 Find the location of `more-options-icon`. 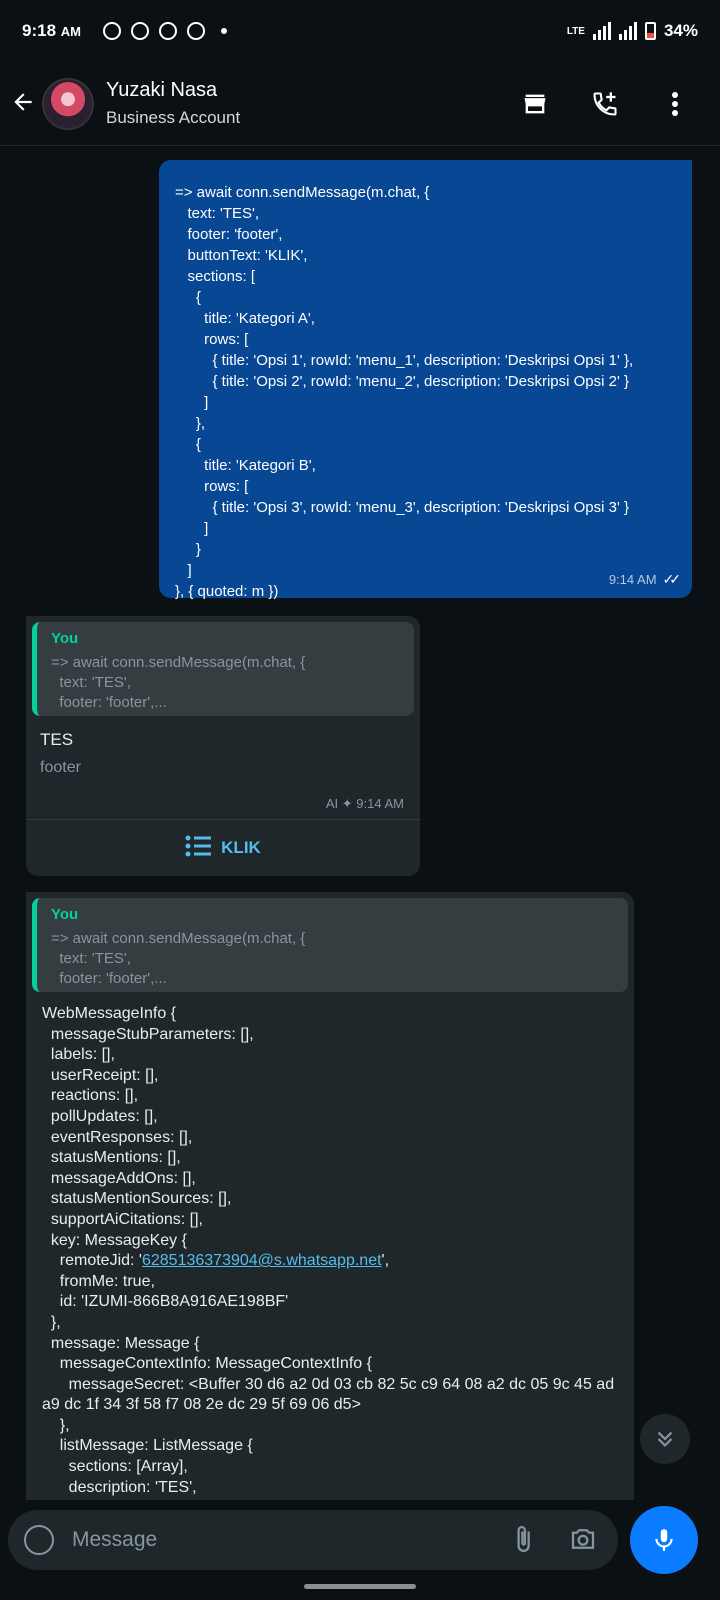

more-options-icon is located at coordinates (675, 104).